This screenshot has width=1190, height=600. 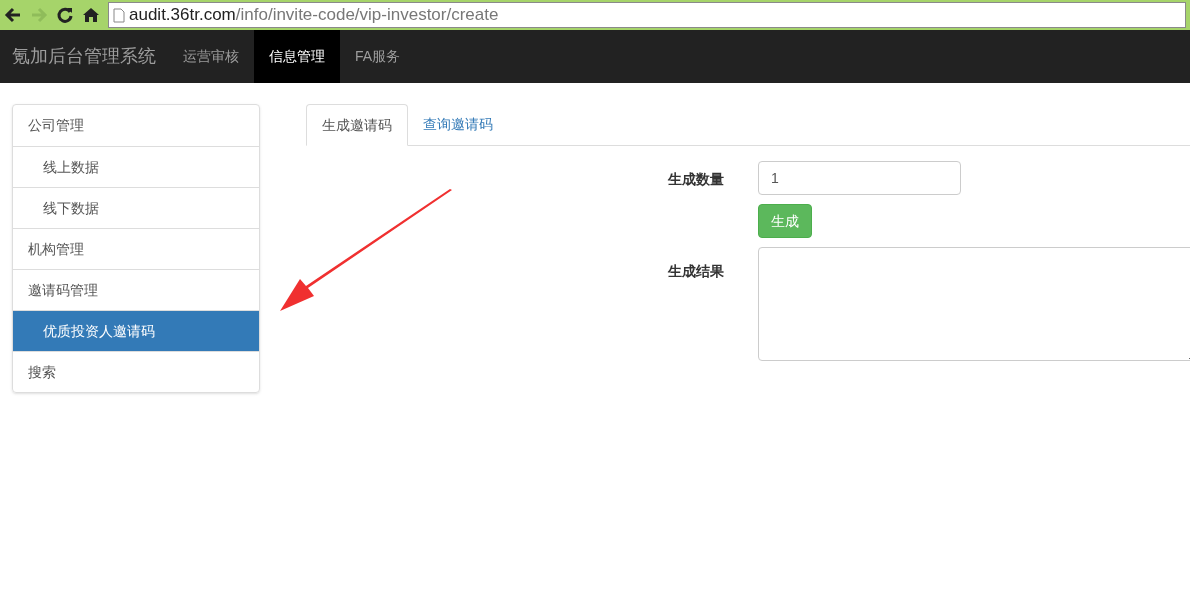 What do you see at coordinates (136, 166) in the screenshot?
I see `sidebar-item: 线上数据` at bounding box center [136, 166].